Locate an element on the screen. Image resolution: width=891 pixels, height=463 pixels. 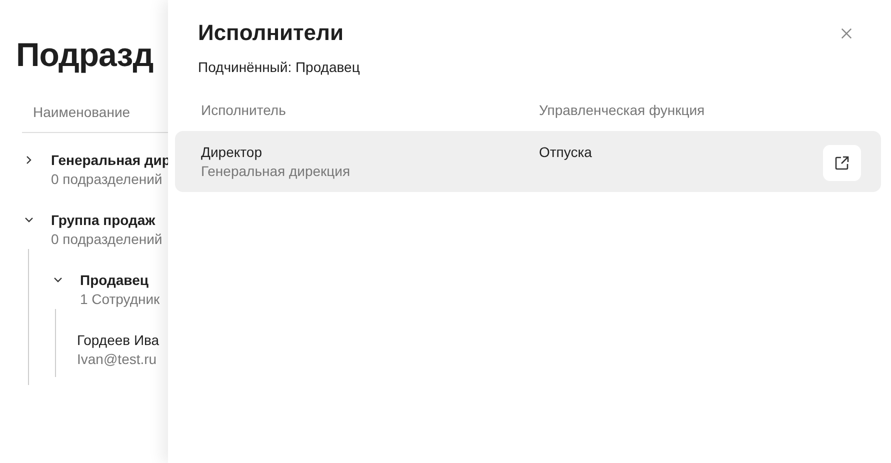
unit-count: 1 Сотрудник is located at coordinates (120, 299).